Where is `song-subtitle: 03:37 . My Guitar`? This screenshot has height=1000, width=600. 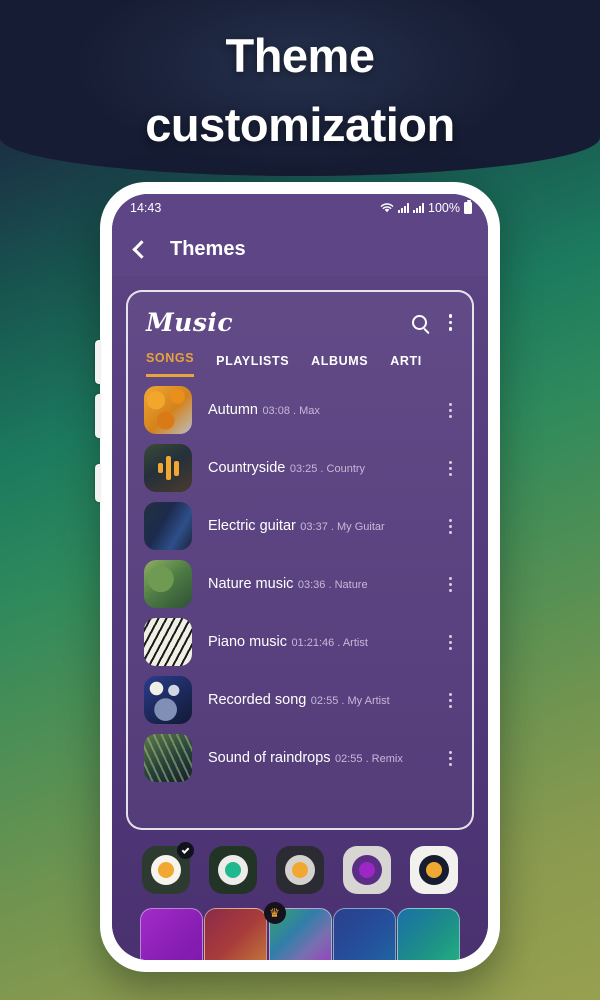 song-subtitle: 03:37 . My Guitar is located at coordinates (342, 526).